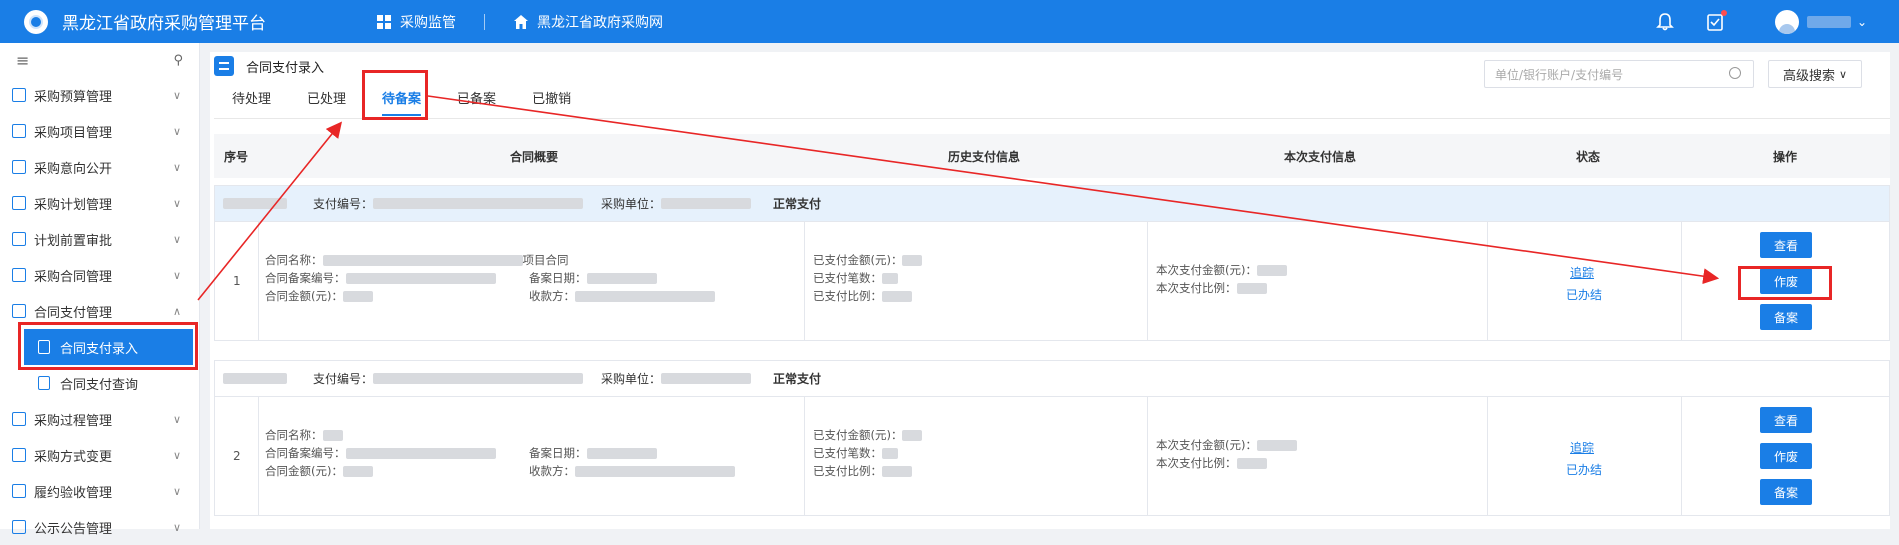 This screenshot has width=1899, height=545. Describe the element at coordinates (343, 379) in the screenshot. I see `pay-no-label: 支付编号：` at that location.